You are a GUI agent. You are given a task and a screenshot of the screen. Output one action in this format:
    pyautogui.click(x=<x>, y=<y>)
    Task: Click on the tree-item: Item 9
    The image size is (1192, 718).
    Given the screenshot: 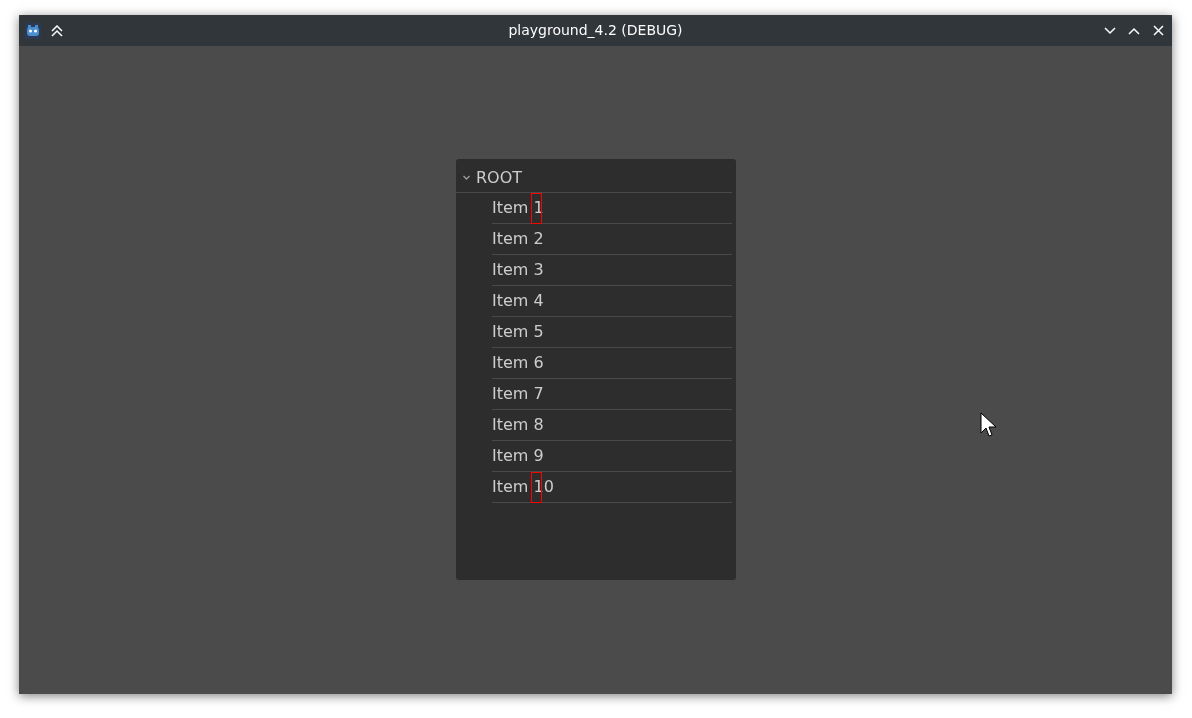 What is the action you would take?
    pyautogui.click(x=612, y=456)
    